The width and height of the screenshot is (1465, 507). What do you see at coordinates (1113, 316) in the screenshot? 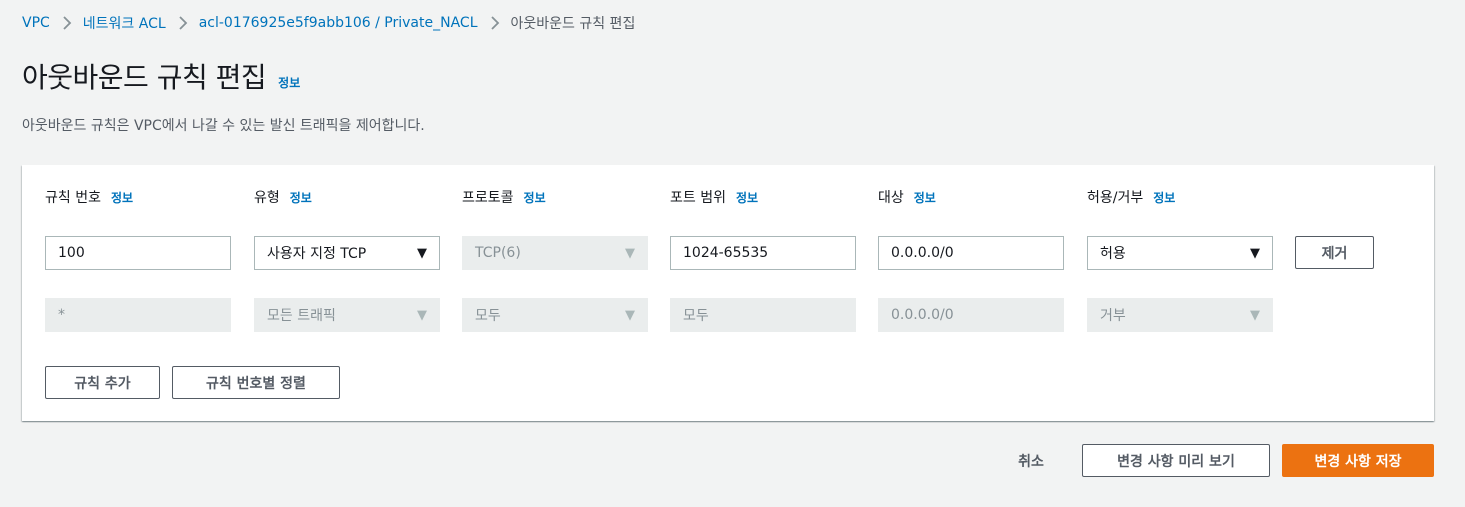
I see `default-allow-deny-value: 거부` at bounding box center [1113, 316].